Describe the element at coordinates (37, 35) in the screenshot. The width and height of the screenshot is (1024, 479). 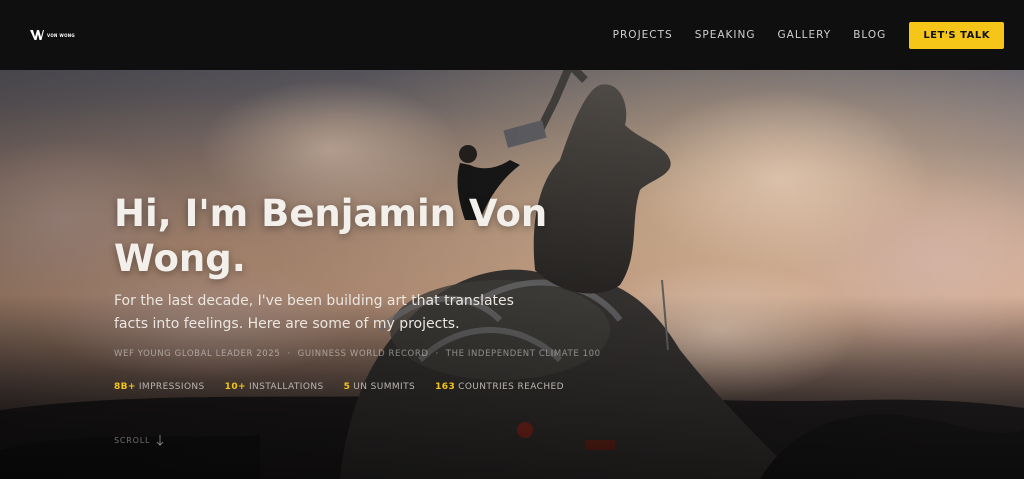
I see `logo-mark-icon` at that location.